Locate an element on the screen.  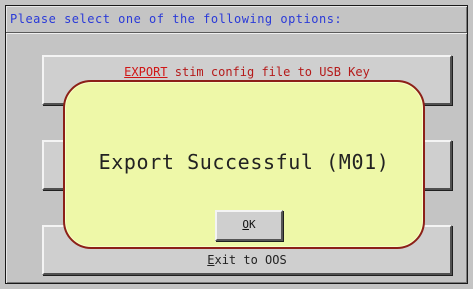
popup-message: Export Successful (M01) is located at coordinates (244, 162).